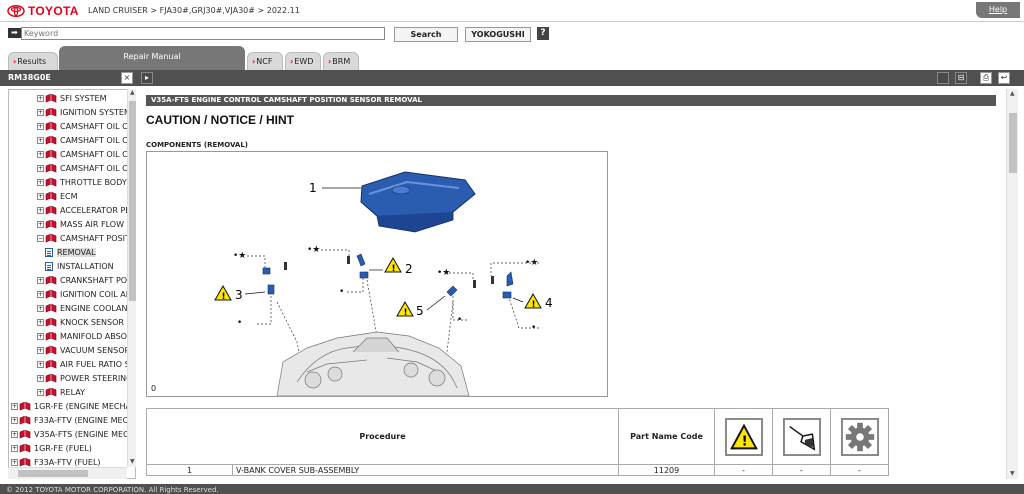 The image size is (1024, 494). Describe the element at coordinates (86, 281) in the screenshot. I see `tree-item: + CRANKSHAFT POSITION SENSOR` at that location.